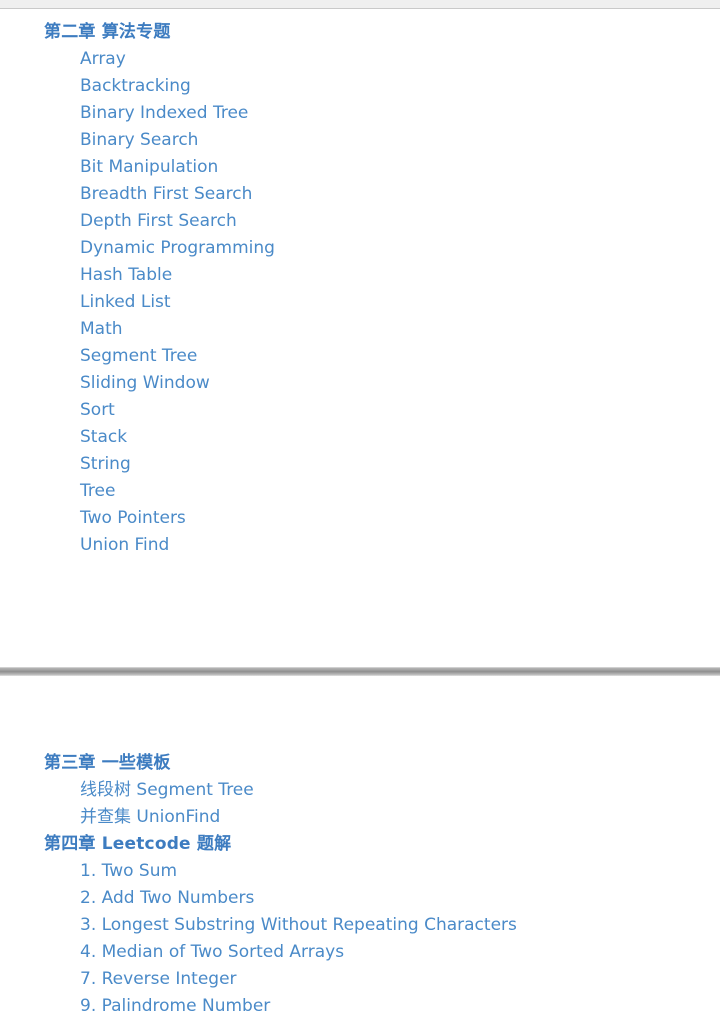 This screenshot has height=1020, width=720. I want to click on toc-entry-link: String, so click(360, 464).